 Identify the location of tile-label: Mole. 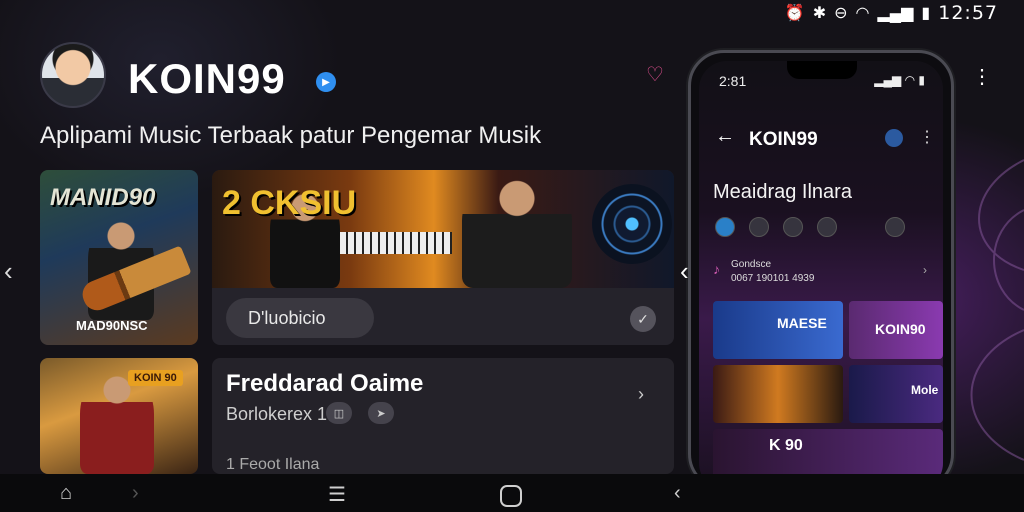
(925, 390).